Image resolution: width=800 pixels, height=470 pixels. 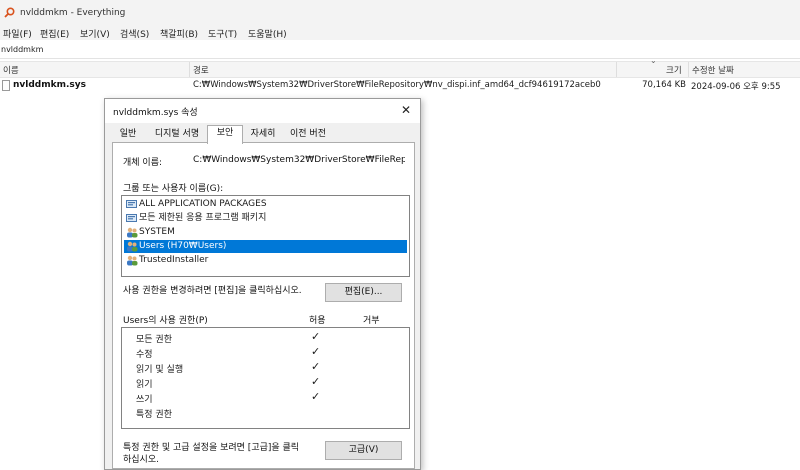 I want to click on menu-help: 도움말(H), so click(x=267, y=33).